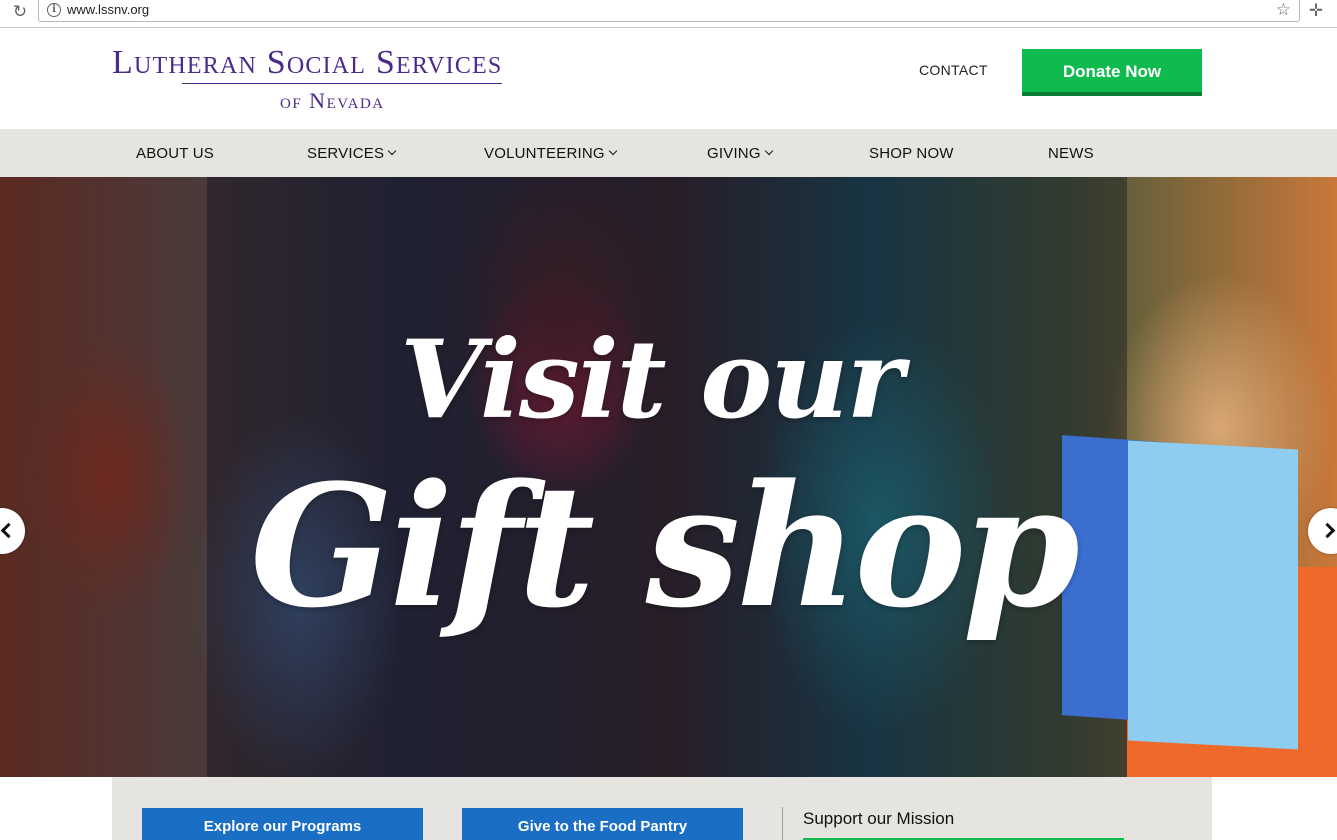 This screenshot has height=840, width=1337. Describe the element at coordinates (953, 70) in the screenshot. I see `contact-link: CONTACT` at that location.